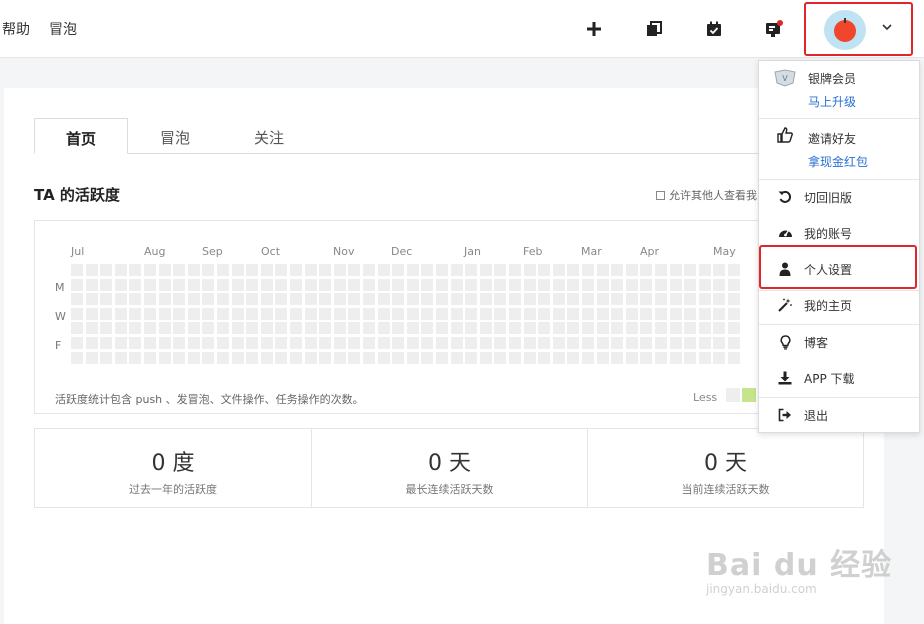 This screenshot has height=624, width=924. What do you see at coordinates (63, 29) in the screenshot?
I see `nav-bubble-link: 冒泡` at bounding box center [63, 29].